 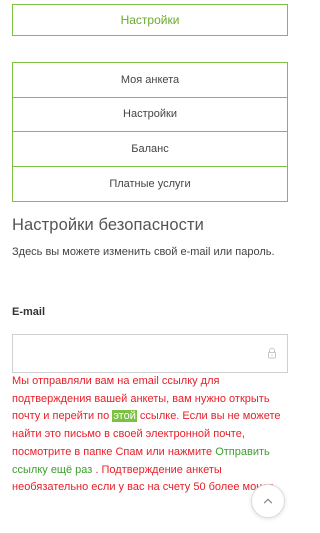 I want to click on menu-item-paid-services: Платные услуги, so click(x=150, y=184).